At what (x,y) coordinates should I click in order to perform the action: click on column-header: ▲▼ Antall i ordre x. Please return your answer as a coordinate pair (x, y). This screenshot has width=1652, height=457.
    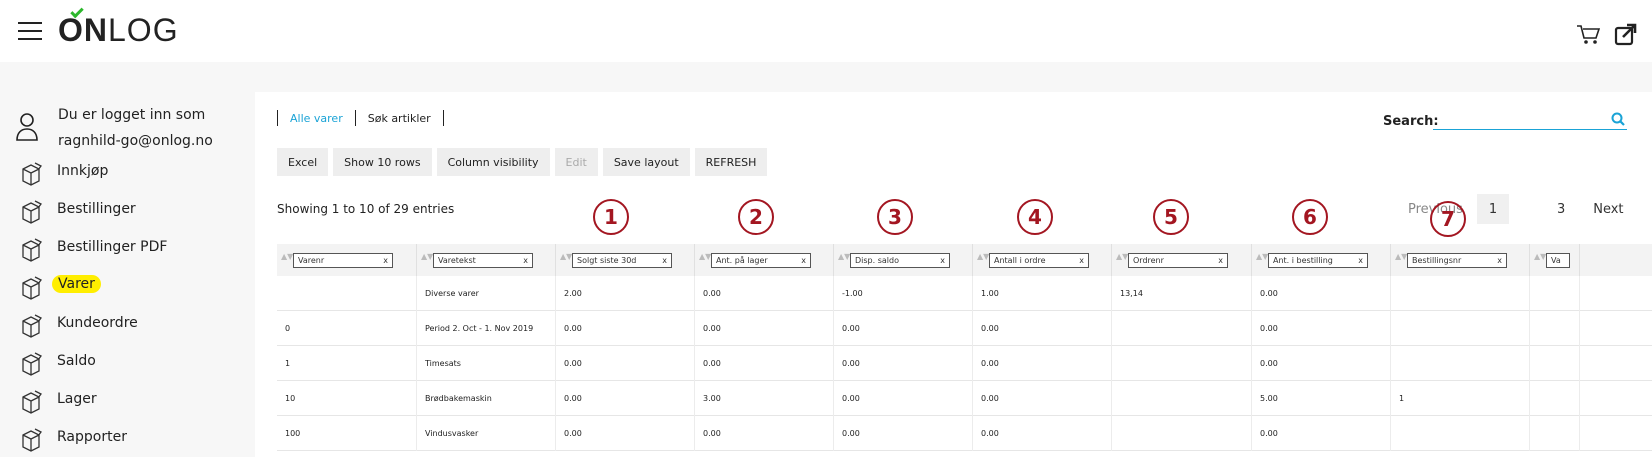
    Looking at the image, I should click on (1042, 260).